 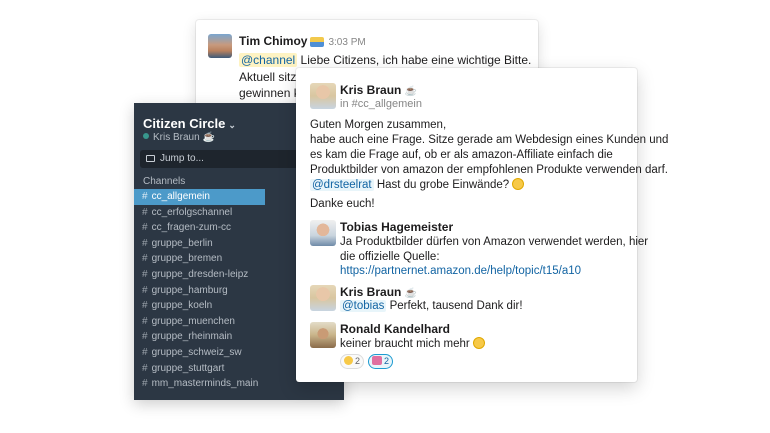 What do you see at coordinates (441, 185) in the screenshot?
I see `mention-text: Hast du grobe Einwände?` at bounding box center [441, 185].